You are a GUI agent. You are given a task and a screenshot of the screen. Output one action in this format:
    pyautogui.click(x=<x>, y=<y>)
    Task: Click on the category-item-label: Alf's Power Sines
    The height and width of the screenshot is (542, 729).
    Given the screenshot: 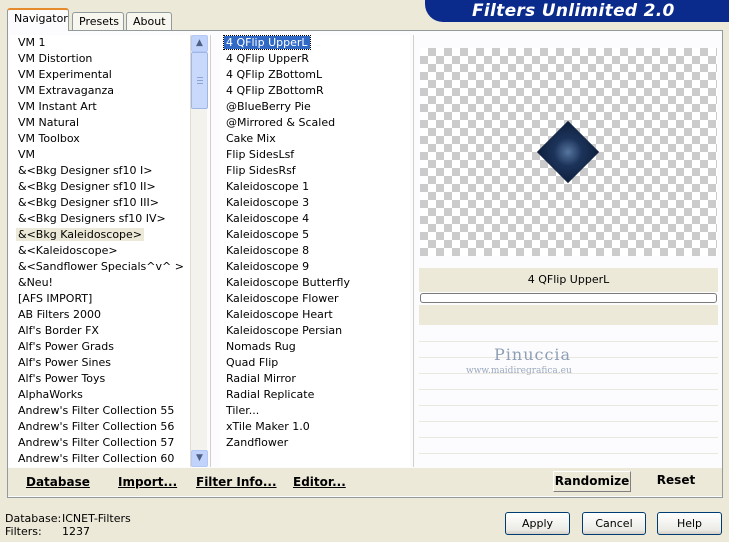 What is the action you would take?
    pyautogui.click(x=64, y=362)
    